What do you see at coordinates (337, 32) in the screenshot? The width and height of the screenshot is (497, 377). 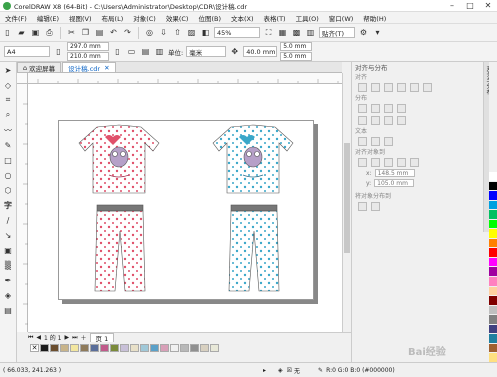 I see `snap-to-dropdown: 贴齐(T)` at bounding box center [337, 32].